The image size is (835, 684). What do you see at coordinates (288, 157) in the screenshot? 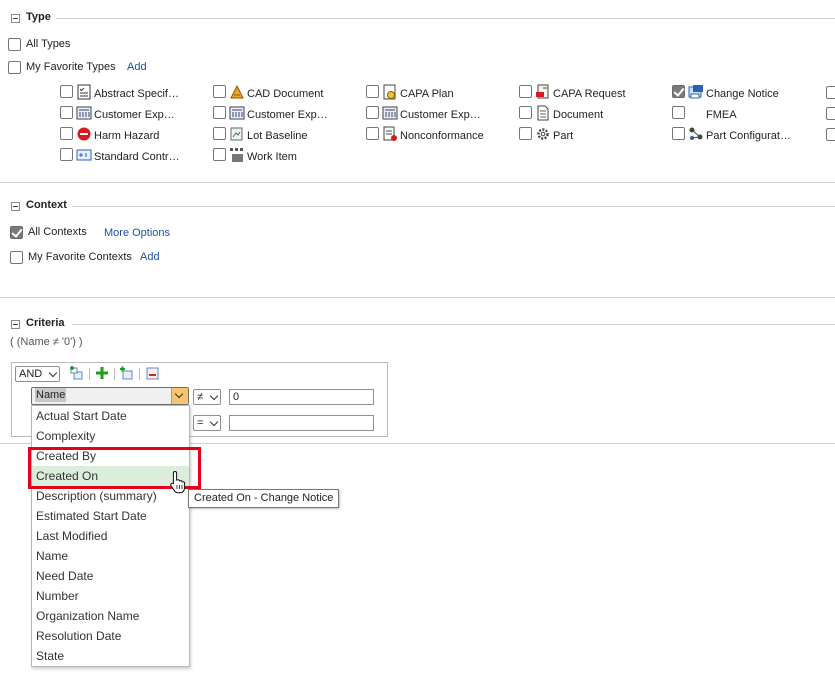
I see `type-item: Work Item` at bounding box center [288, 157].